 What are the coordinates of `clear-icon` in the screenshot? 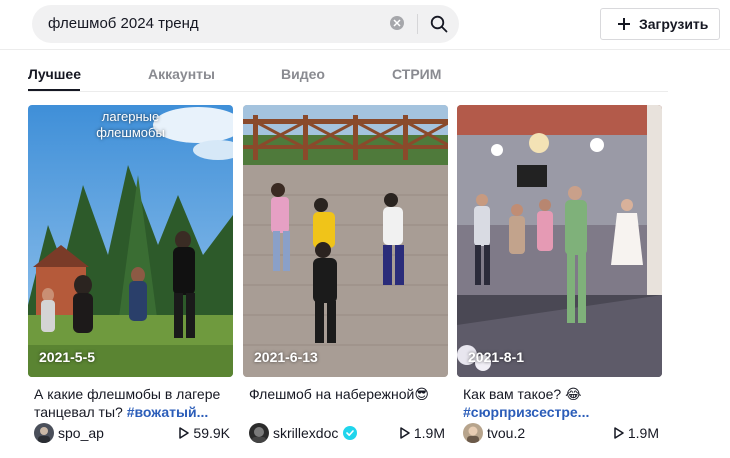 It's located at (397, 23).